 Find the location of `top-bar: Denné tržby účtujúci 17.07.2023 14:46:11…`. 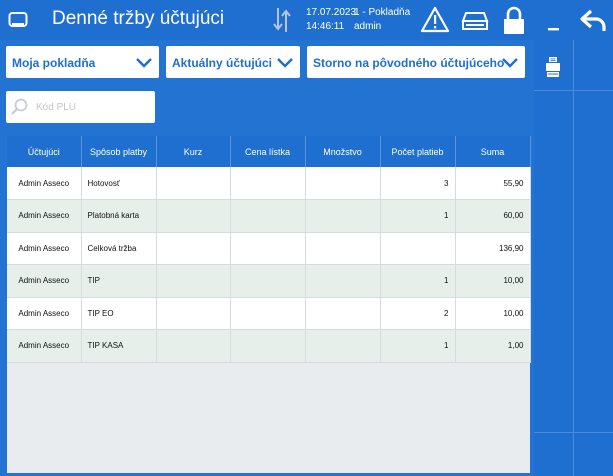

top-bar: Denné tržby účtujúci 17.07.2023 14:46:11… is located at coordinates (306, 20).